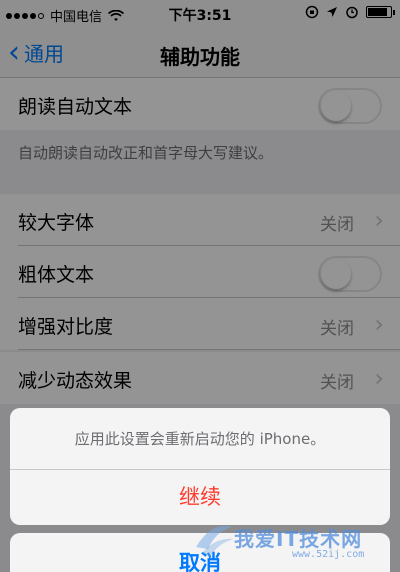 The width and height of the screenshot is (400, 572). I want to click on watermark-logo-icon, so click(215, 541).